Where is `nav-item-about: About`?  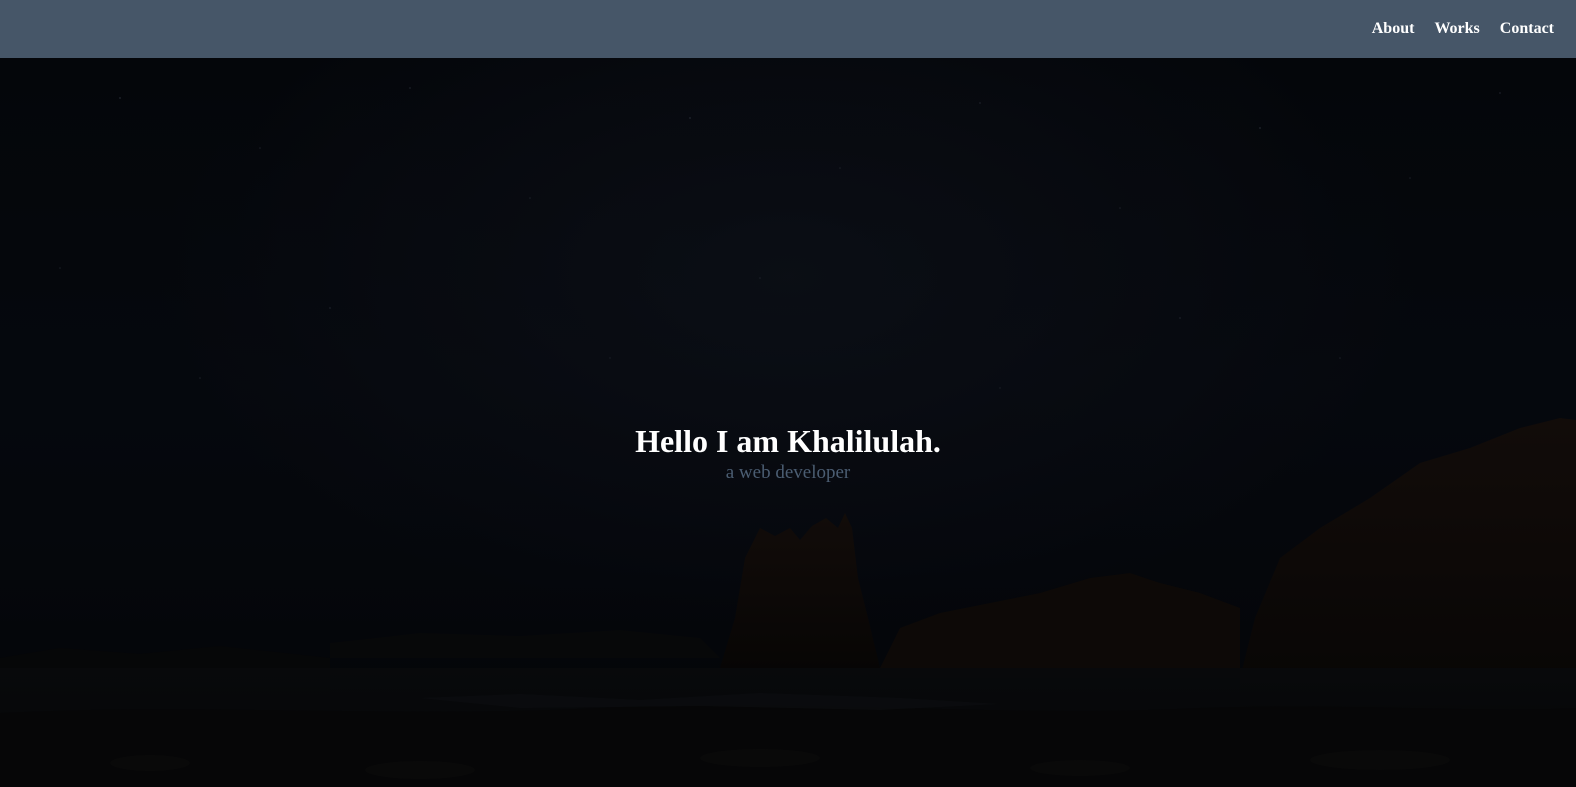 nav-item-about: About is located at coordinates (1393, 29).